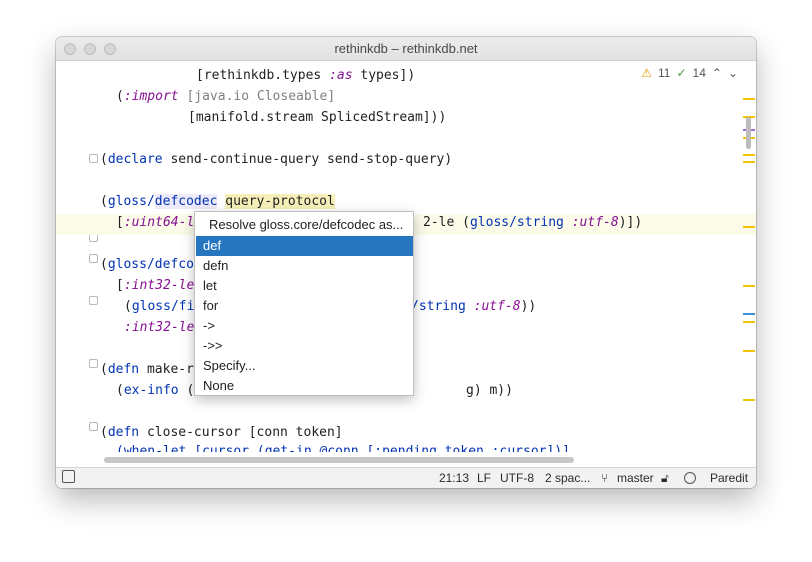  What do you see at coordinates (717, 73) in the screenshot?
I see `chevron-up-icon: ⌃` at bounding box center [717, 73].